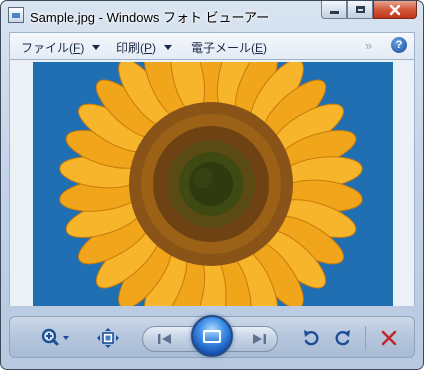  I want to click on file-menu-label: ファイル(, so click(47, 48).